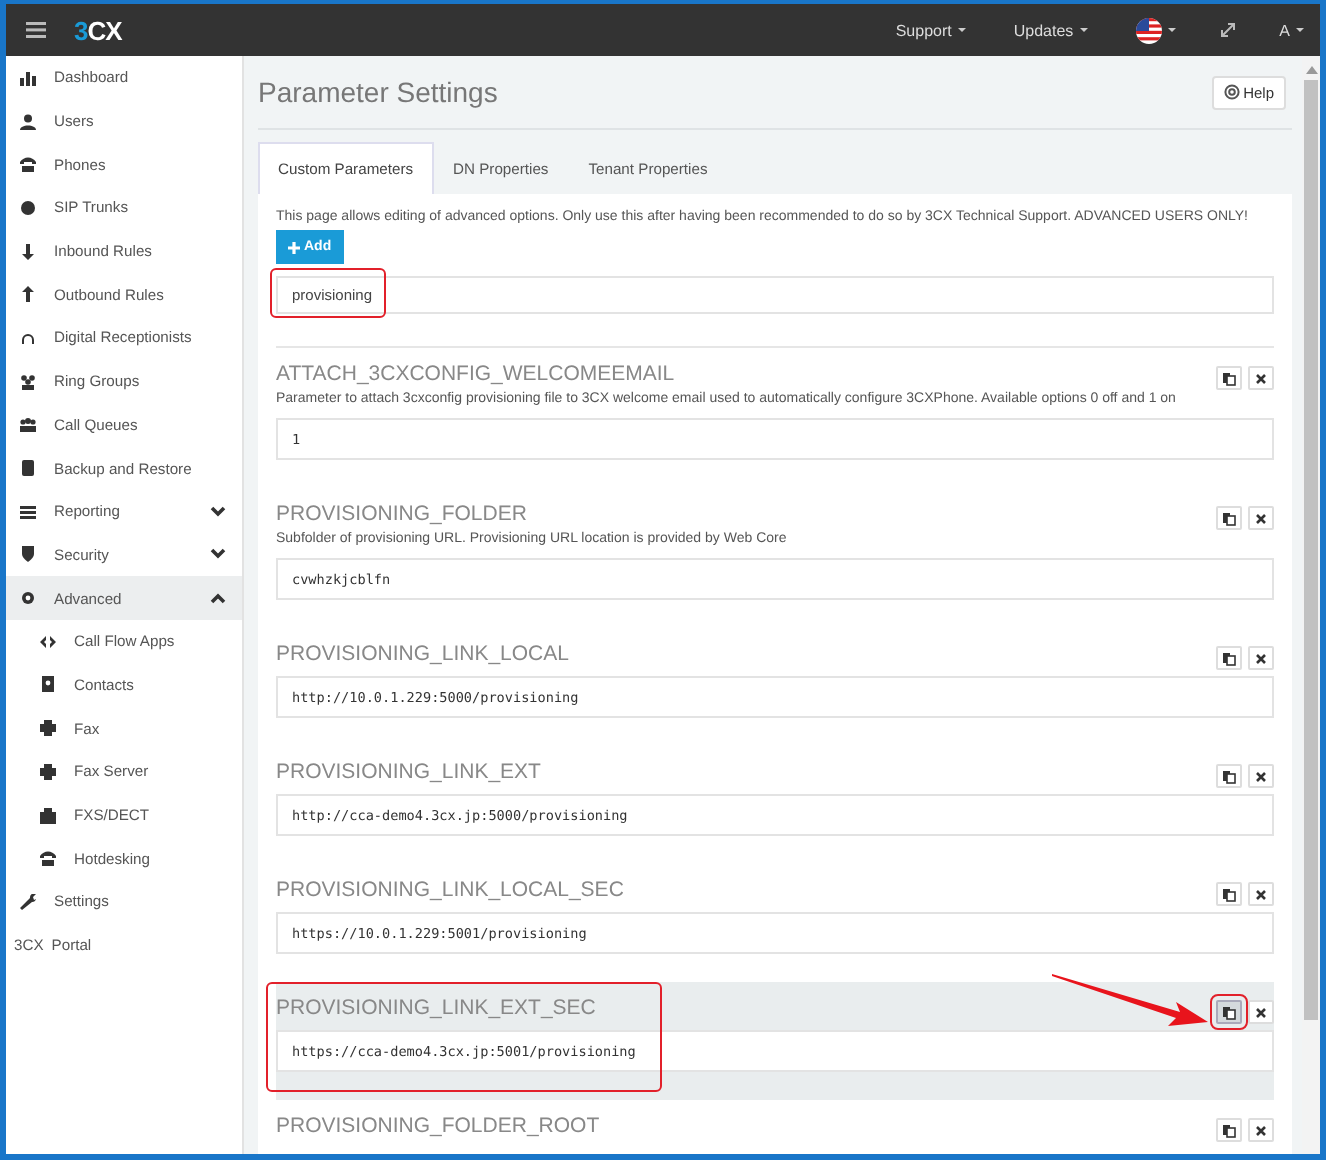 This screenshot has width=1326, height=1160. I want to click on expand-icon, so click(1227, 30).